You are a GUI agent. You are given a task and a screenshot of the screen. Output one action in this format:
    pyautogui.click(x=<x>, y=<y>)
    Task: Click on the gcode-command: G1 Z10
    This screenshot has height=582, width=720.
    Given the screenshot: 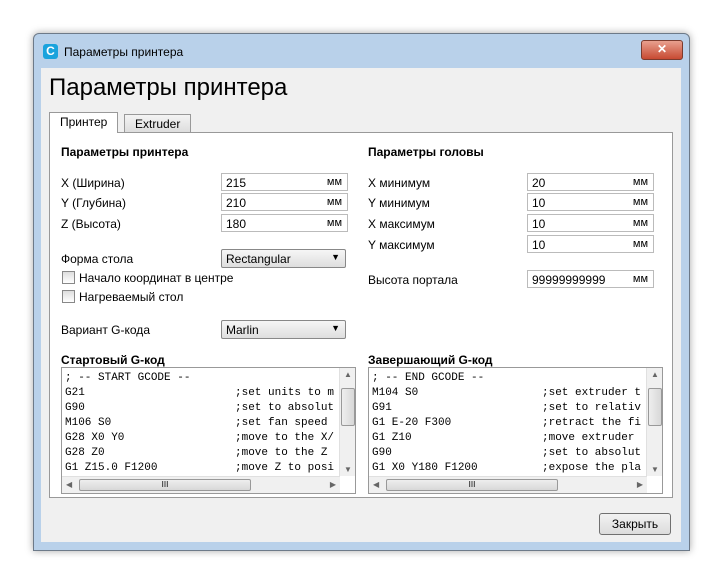 What is the action you would take?
    pyautogui.click(x=392, y=438)
    